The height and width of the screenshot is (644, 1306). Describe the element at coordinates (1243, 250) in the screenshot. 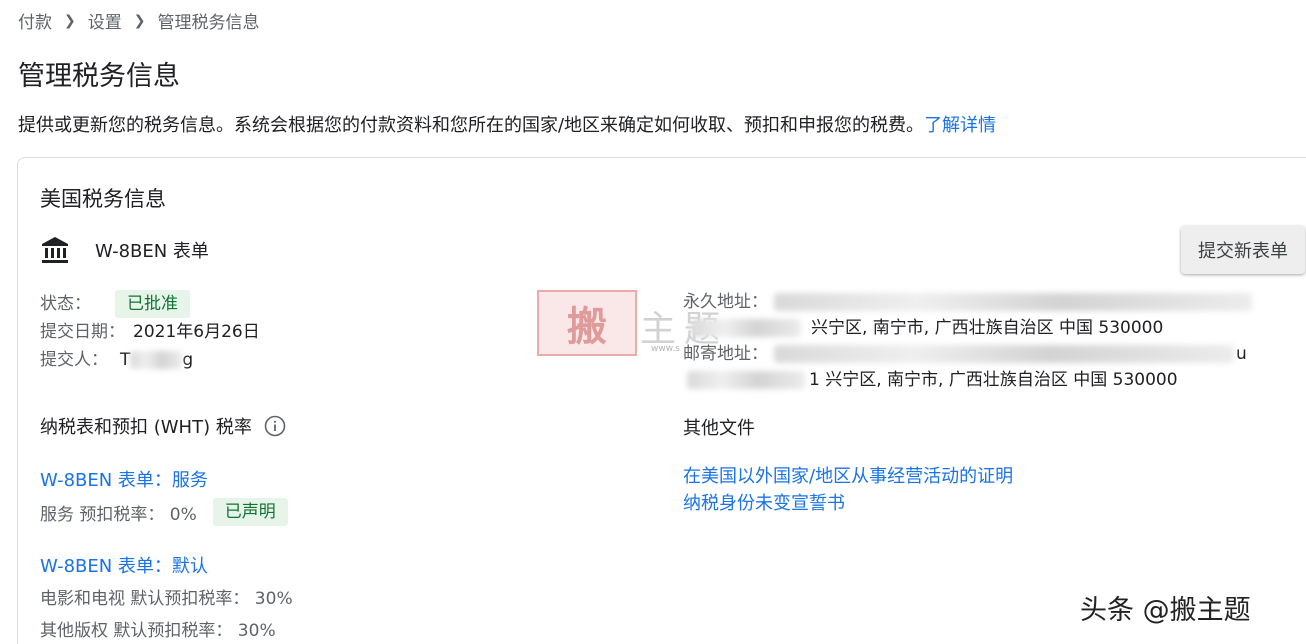

I see `submit-new-form-button: 提交新表单` at that location.